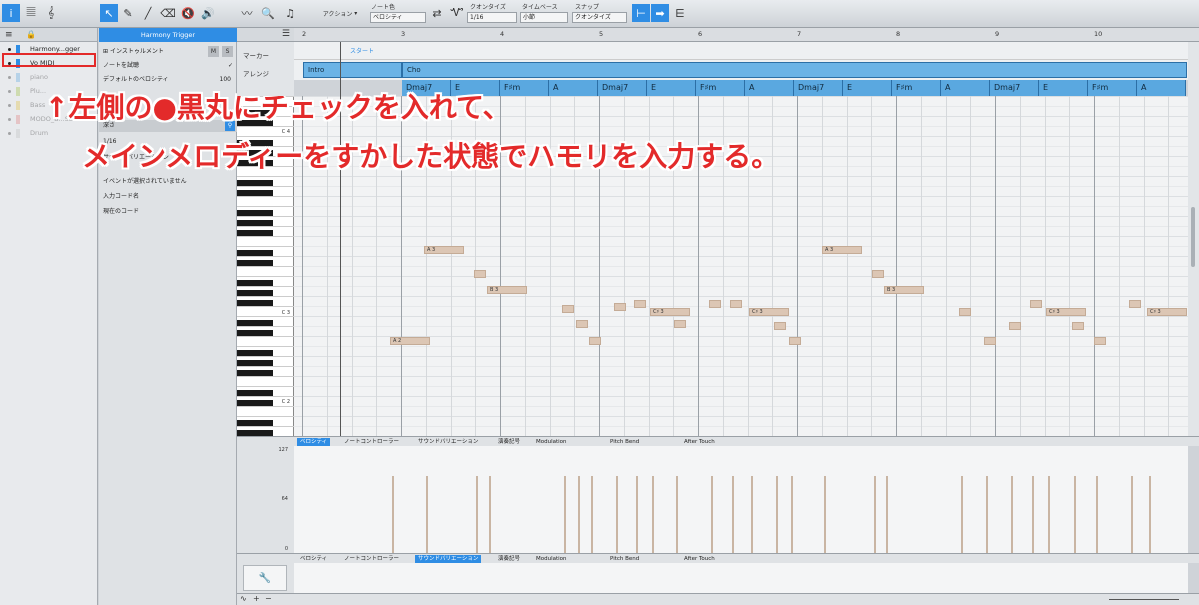  What do you see at coordinates (313, 559) in the screenshot?
I see `controller-tab: ベロシティ` at bounding box center [313, 559].